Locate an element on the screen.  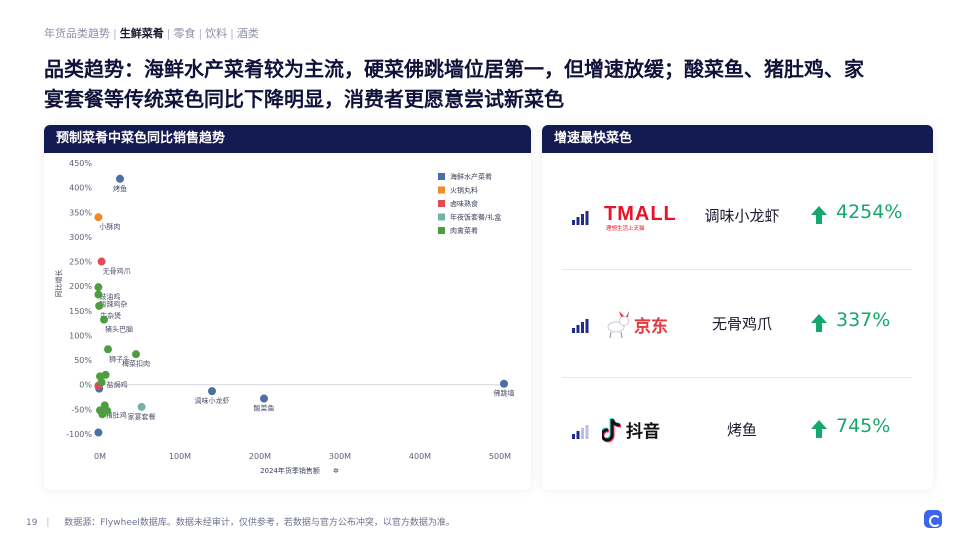
breadcrumb-item: 饮料 is located at coordinates (216, 33).